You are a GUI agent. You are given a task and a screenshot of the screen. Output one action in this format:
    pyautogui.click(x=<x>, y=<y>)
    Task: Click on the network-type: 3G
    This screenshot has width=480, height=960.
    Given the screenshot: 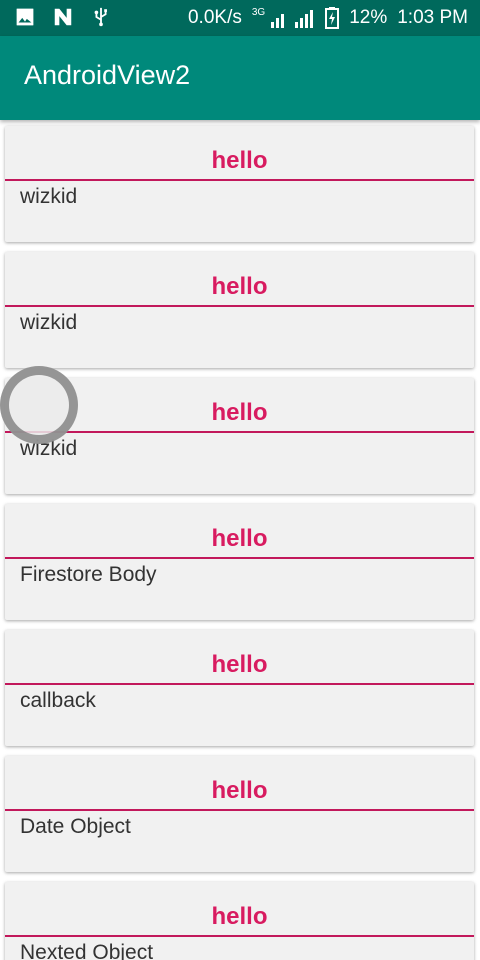 What is the action you would take?
    pyautogui.click(x=258, y=12)
    